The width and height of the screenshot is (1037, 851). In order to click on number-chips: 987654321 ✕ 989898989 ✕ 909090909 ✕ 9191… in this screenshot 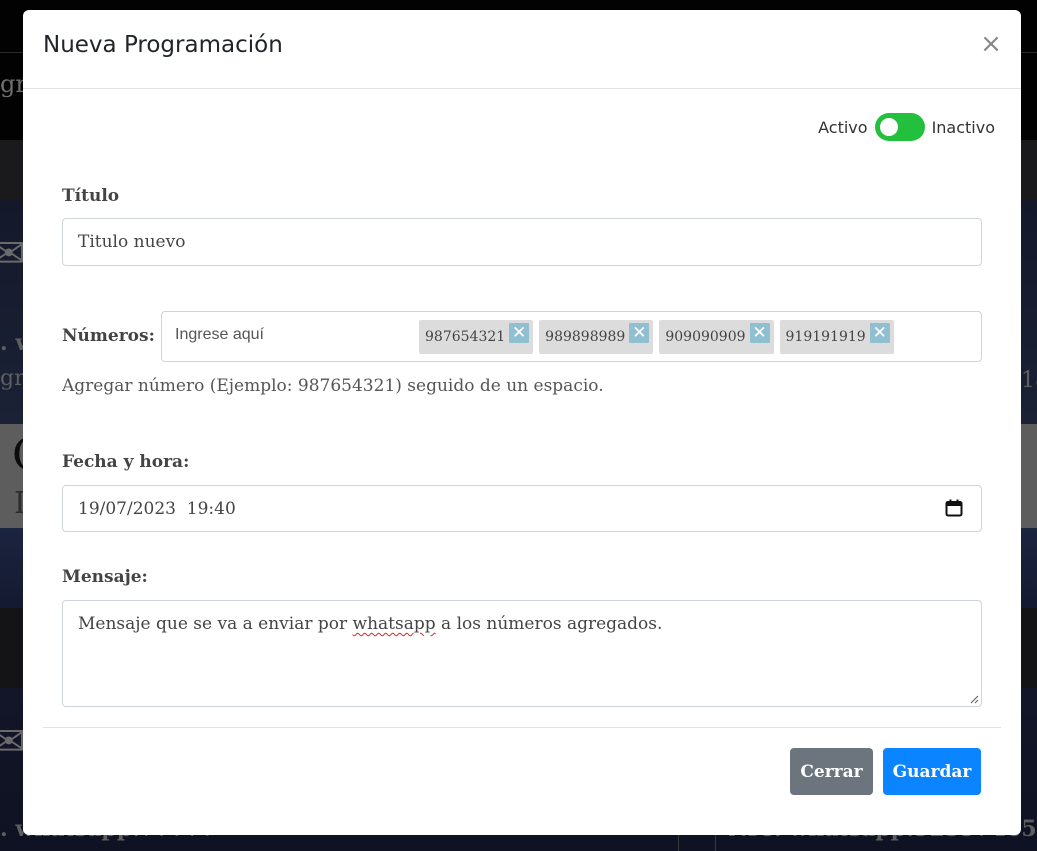, I will do `click(656, 337)`.